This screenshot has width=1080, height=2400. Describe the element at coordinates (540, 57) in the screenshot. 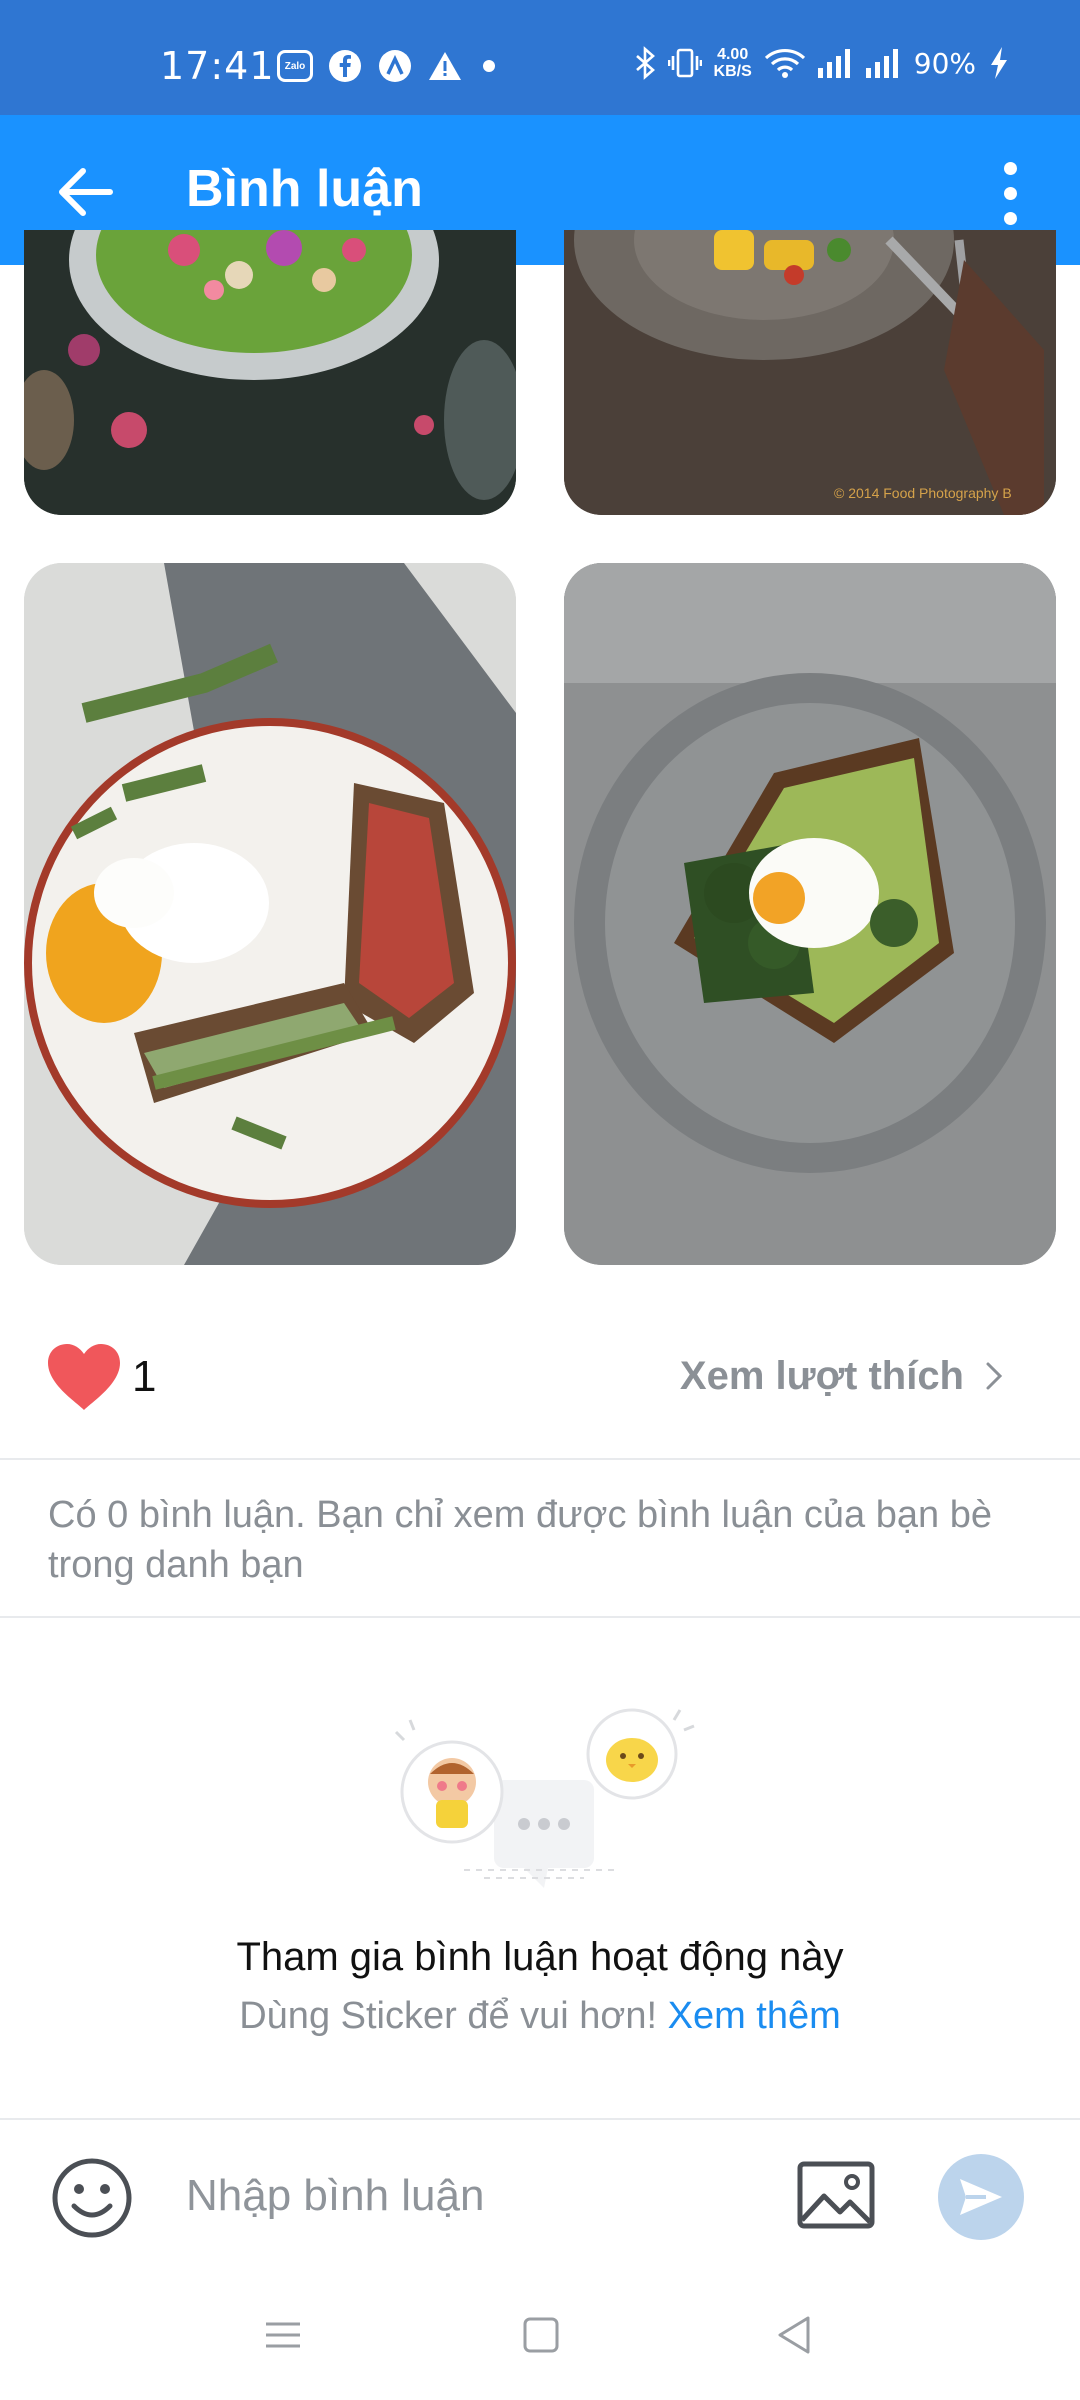

I see `status-bar: 17:41 Zalo 4.00 KB/S 90%` at that location.